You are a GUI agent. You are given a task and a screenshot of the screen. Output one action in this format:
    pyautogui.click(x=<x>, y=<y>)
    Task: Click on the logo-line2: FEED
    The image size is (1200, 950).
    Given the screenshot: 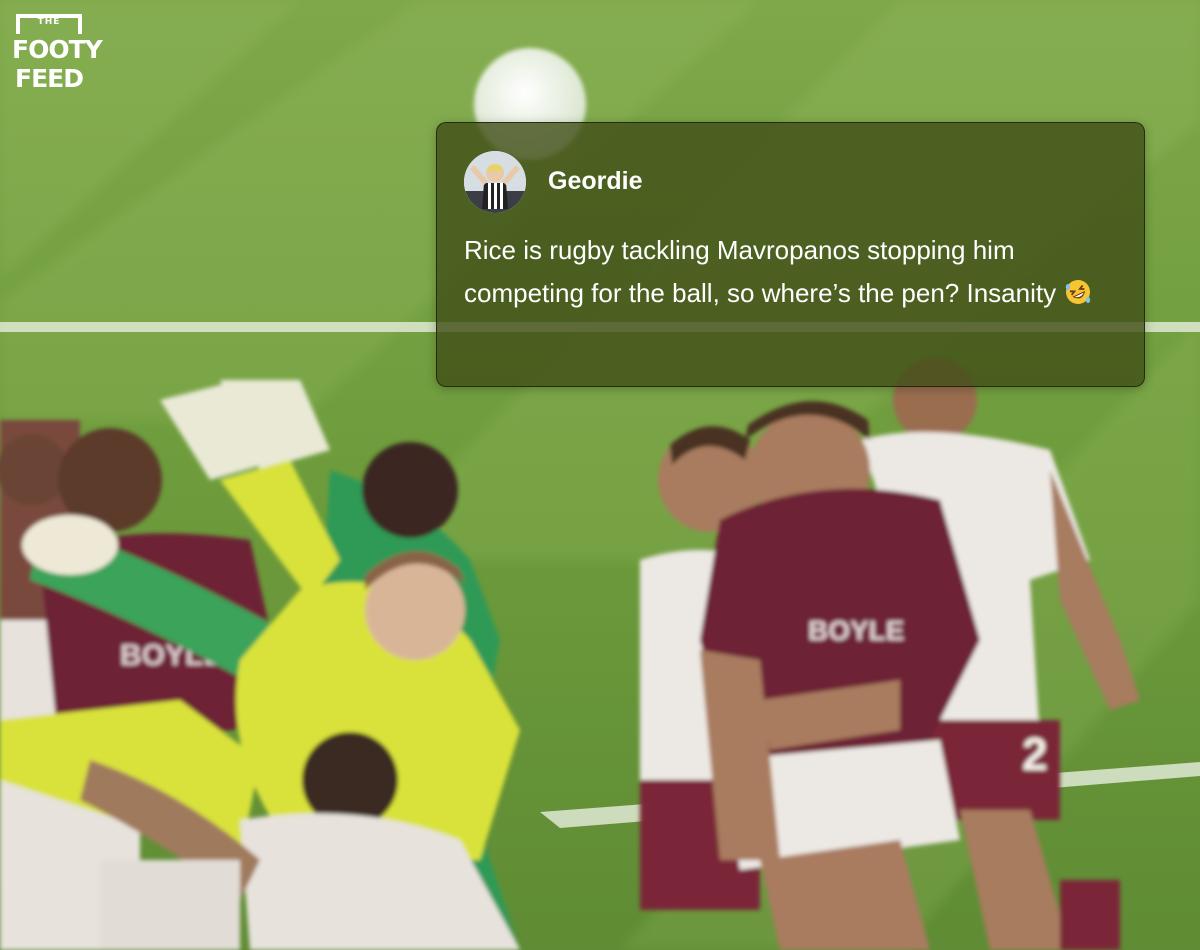 What is the action you would take?
    pyautogui.click(x=49, y=78)
    